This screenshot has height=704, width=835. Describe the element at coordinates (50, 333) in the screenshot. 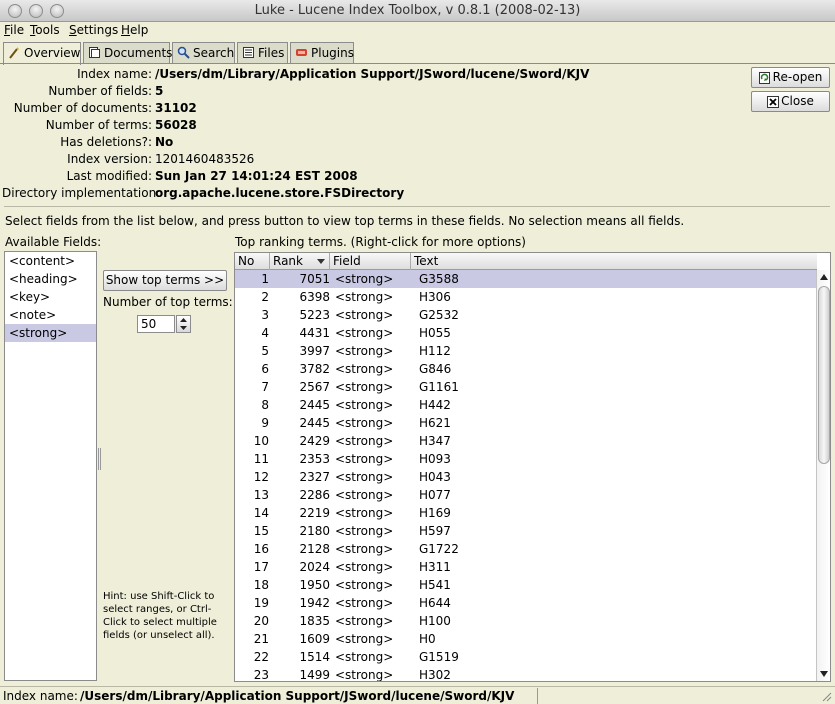

I see `field-item-strong: <strong>` at that location.